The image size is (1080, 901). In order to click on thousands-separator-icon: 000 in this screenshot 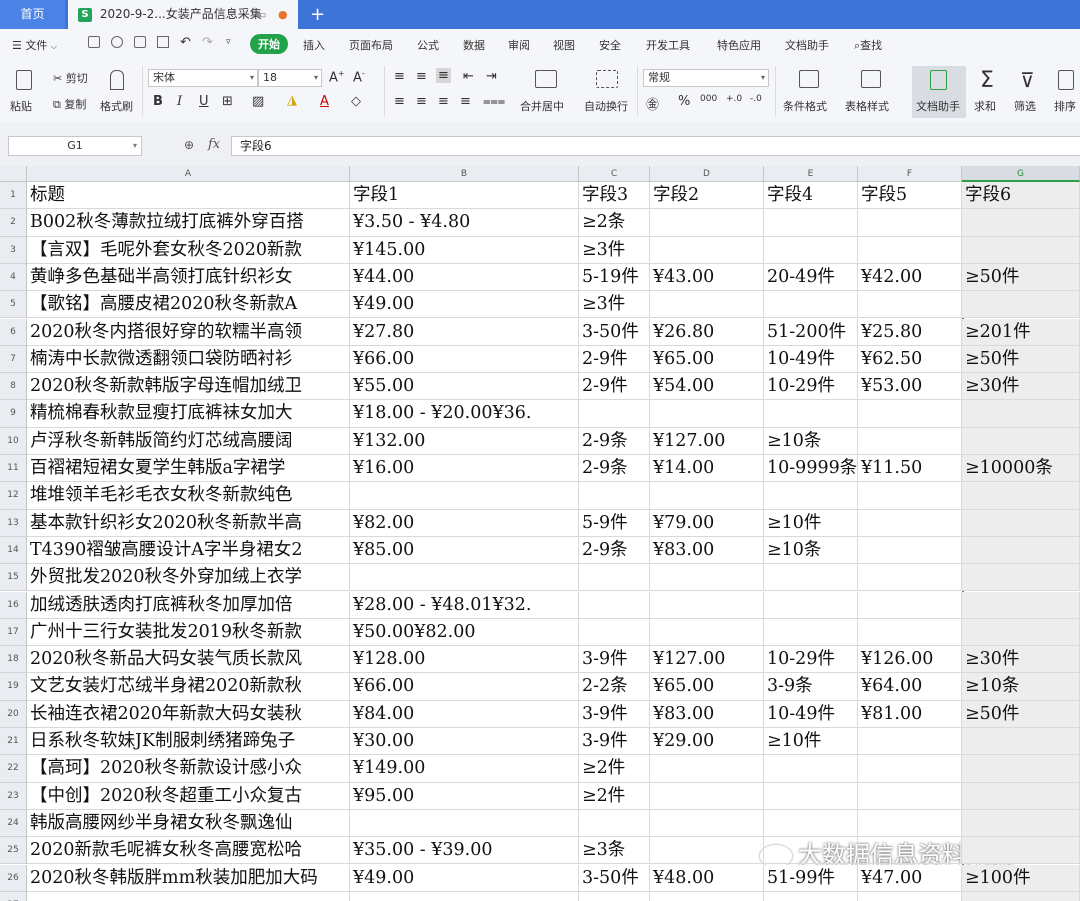, I will do `click(708, 99)`.